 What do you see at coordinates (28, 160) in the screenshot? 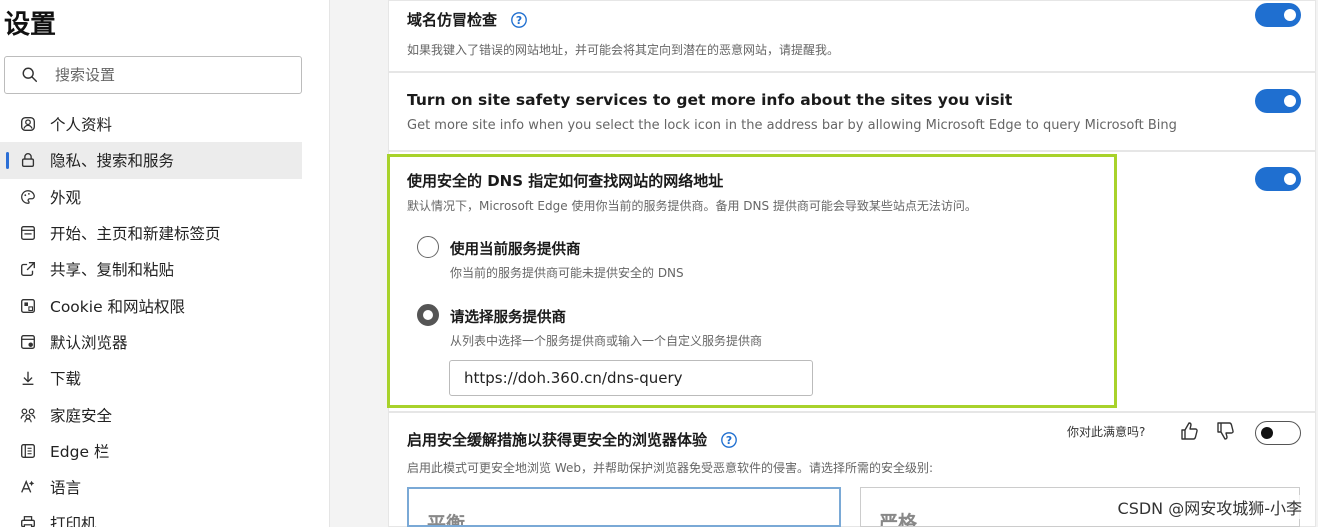
I see `lock-icon` at bounding box center [28, 160].